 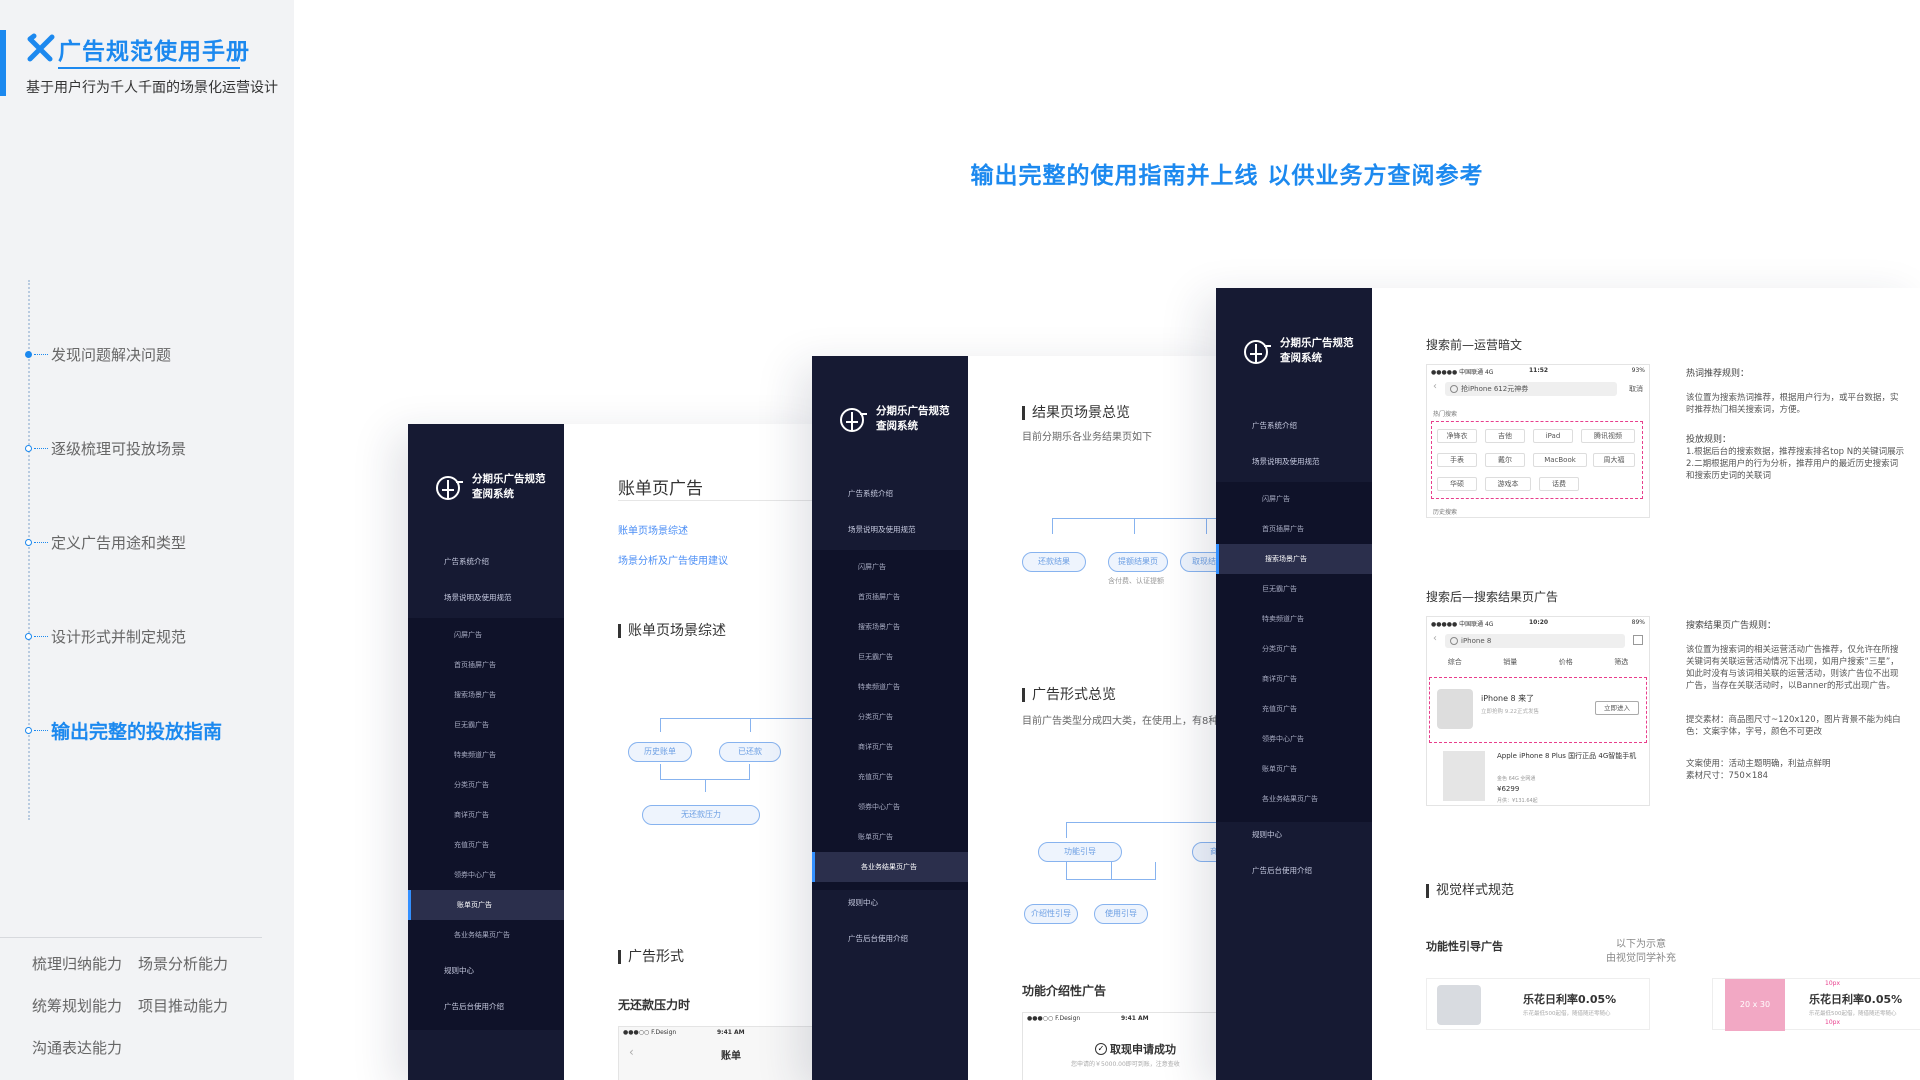 What do you see at coordinates (1064, 991) in the screenshot?
I see `subsection-title: 功能介绍性广告` at bounding box center [1064, 991].